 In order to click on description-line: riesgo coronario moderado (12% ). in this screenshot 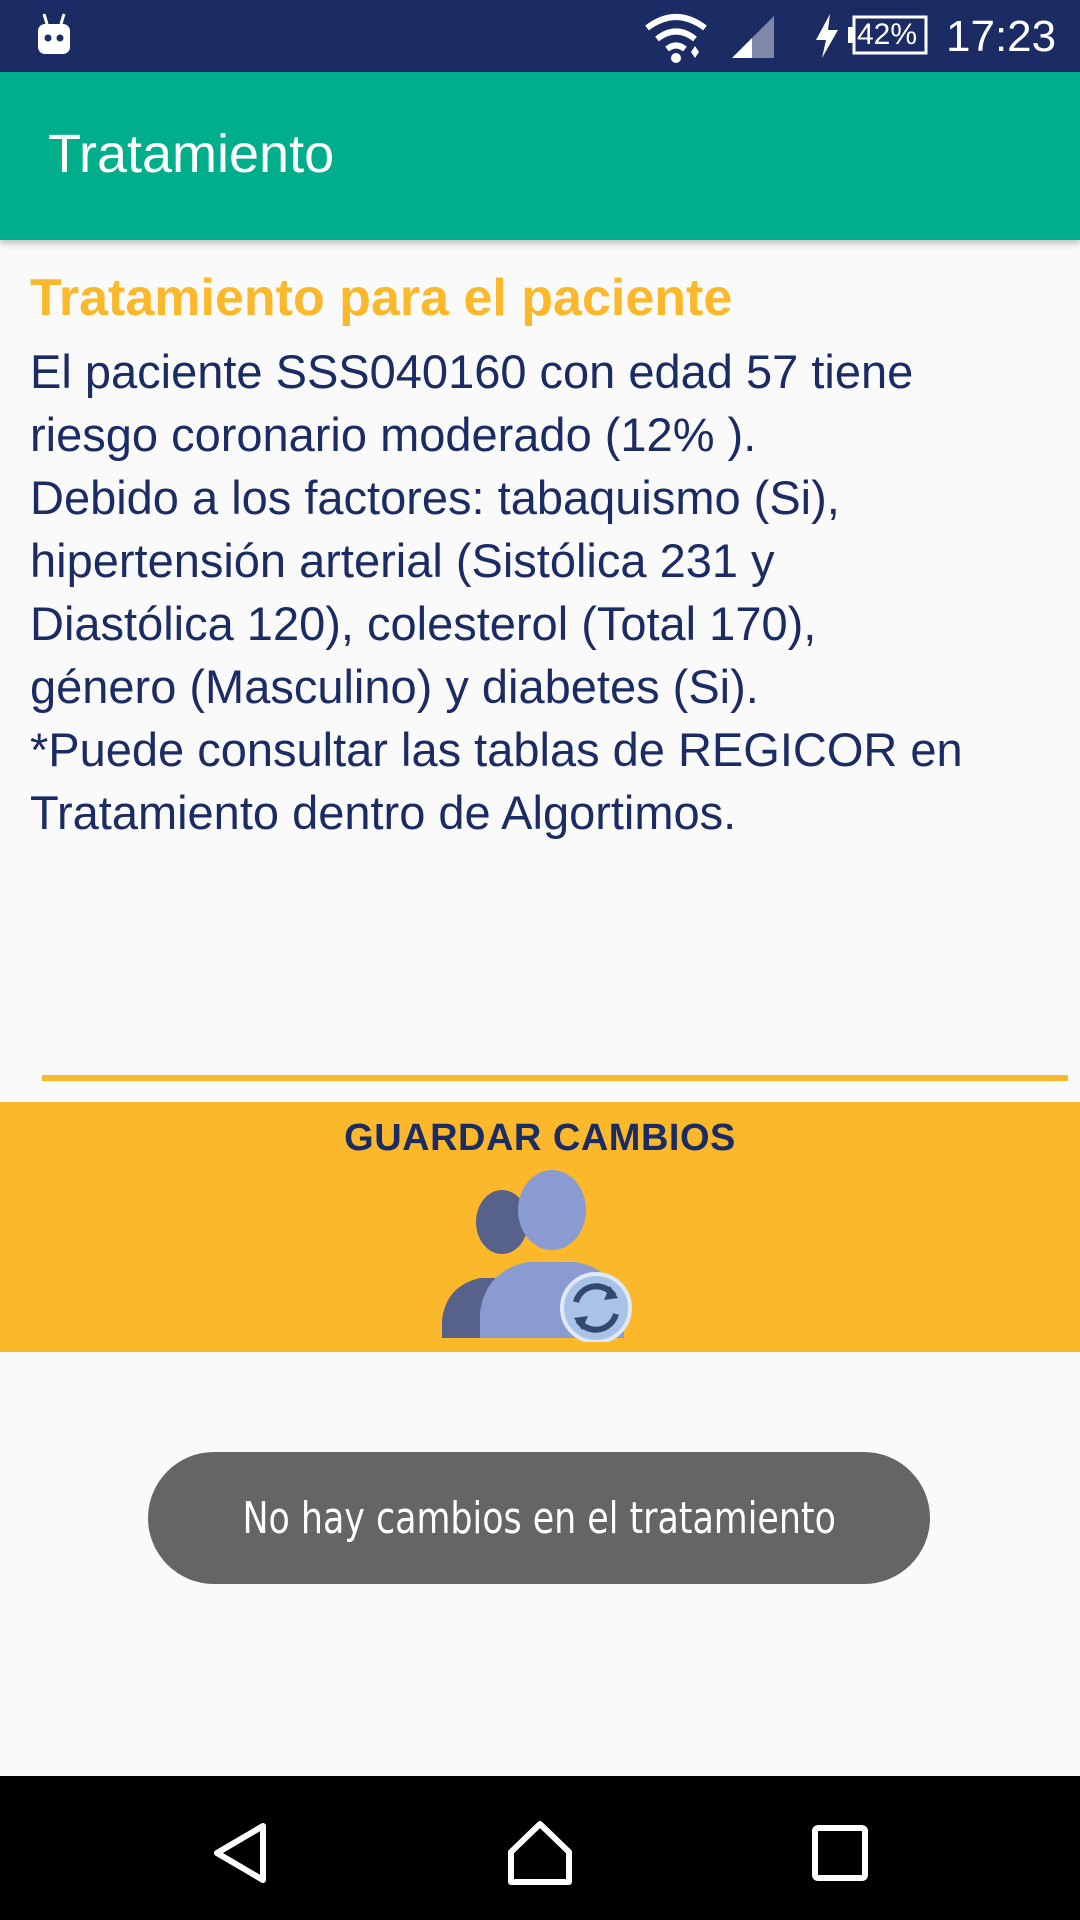, I will do `click(393, 434)`.